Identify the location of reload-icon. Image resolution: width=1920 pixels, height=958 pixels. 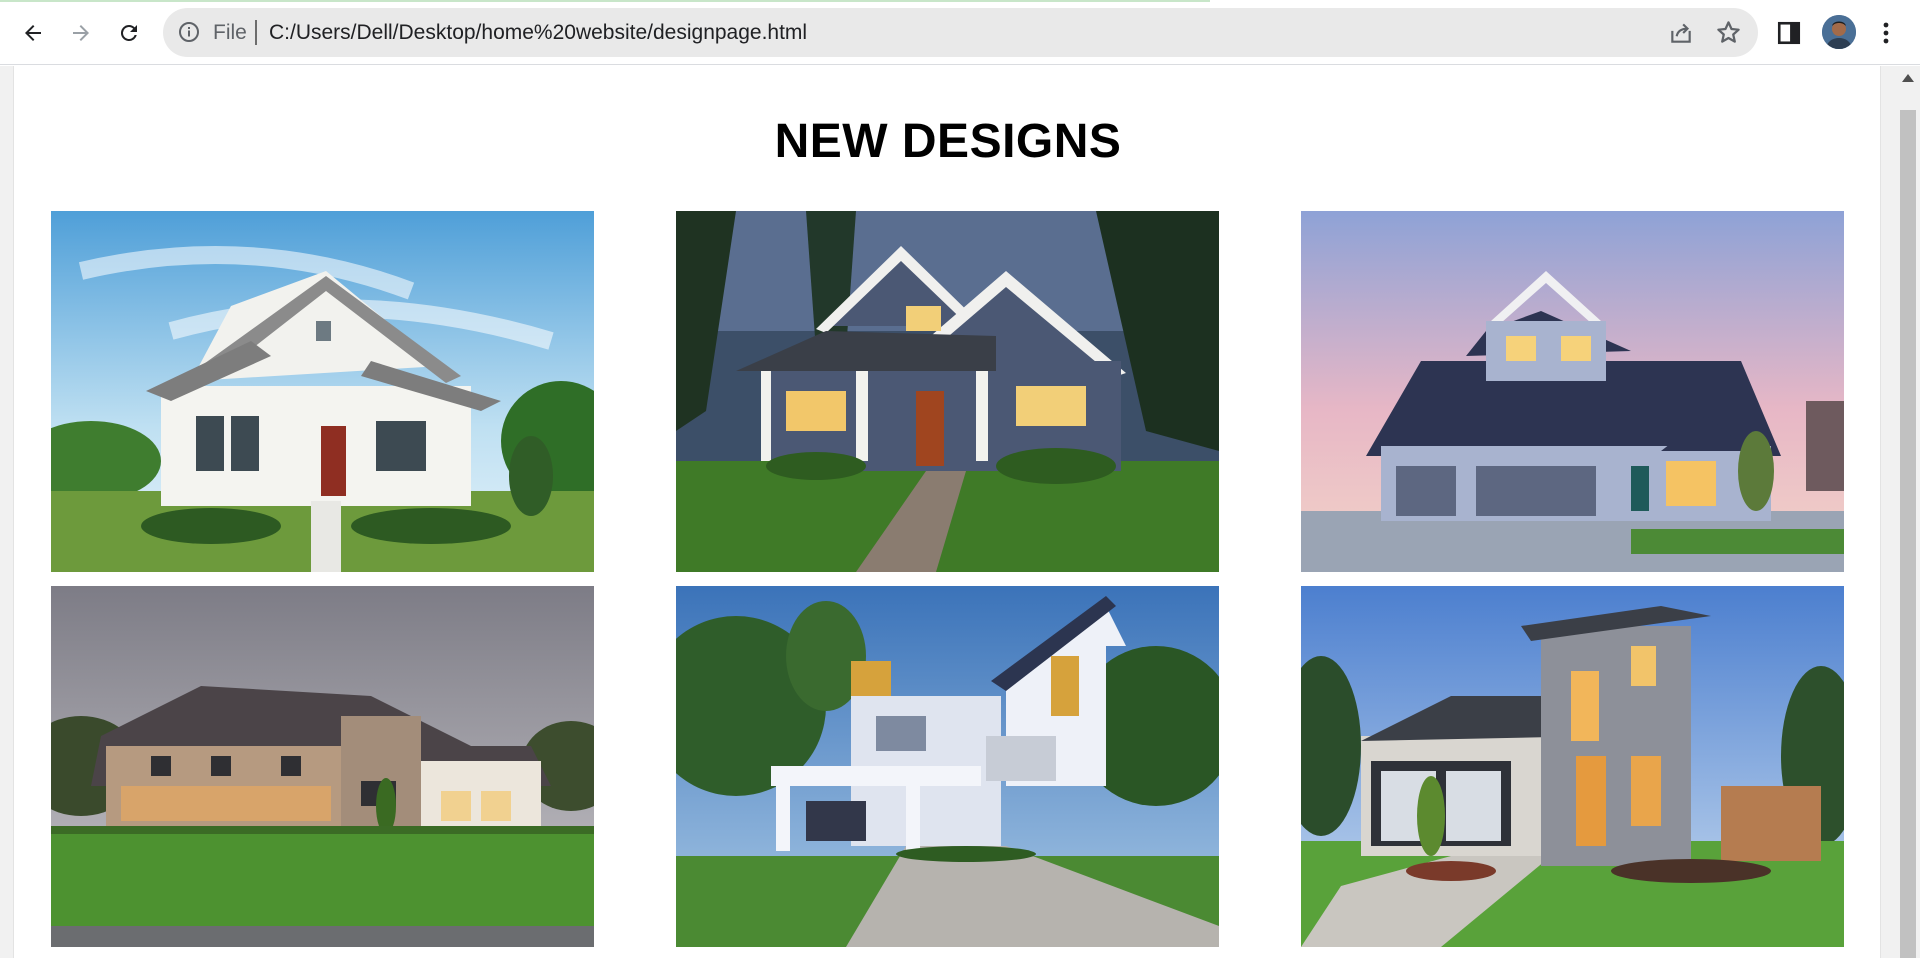
(128, 32).